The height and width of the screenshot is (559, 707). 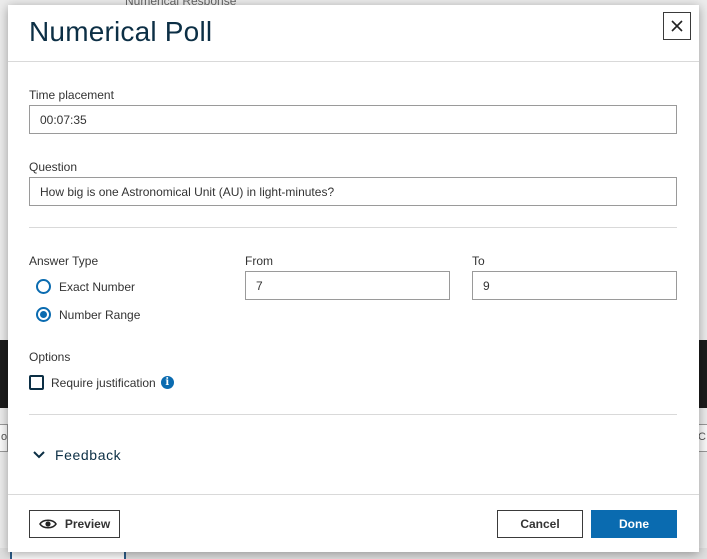 I want to click on dialog-header: Numerical Poll, so click(x=353, y=33).